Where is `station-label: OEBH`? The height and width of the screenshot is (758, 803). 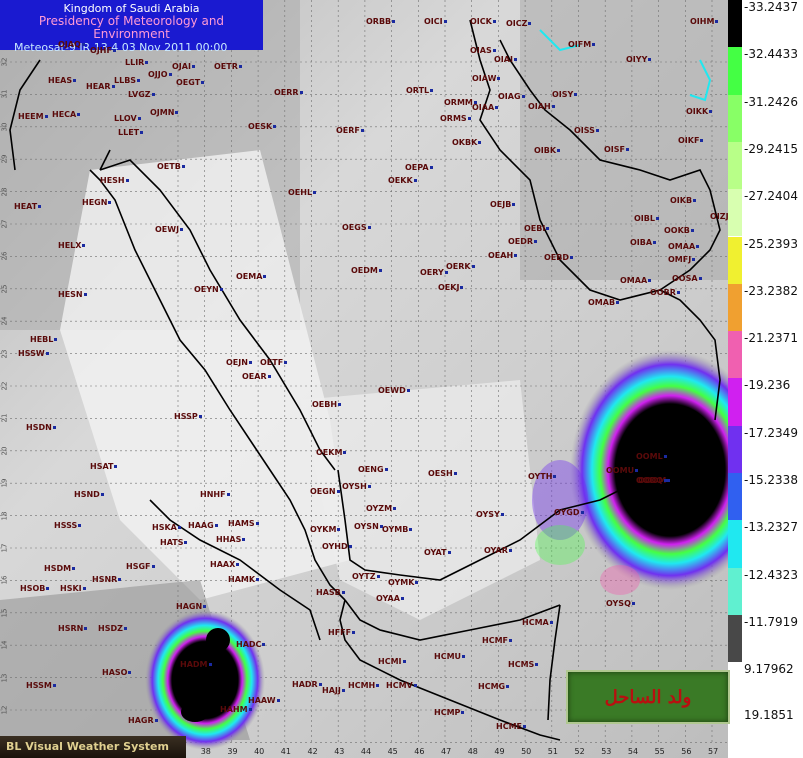
station-label: OEBH is located at coordinates (326, 404).